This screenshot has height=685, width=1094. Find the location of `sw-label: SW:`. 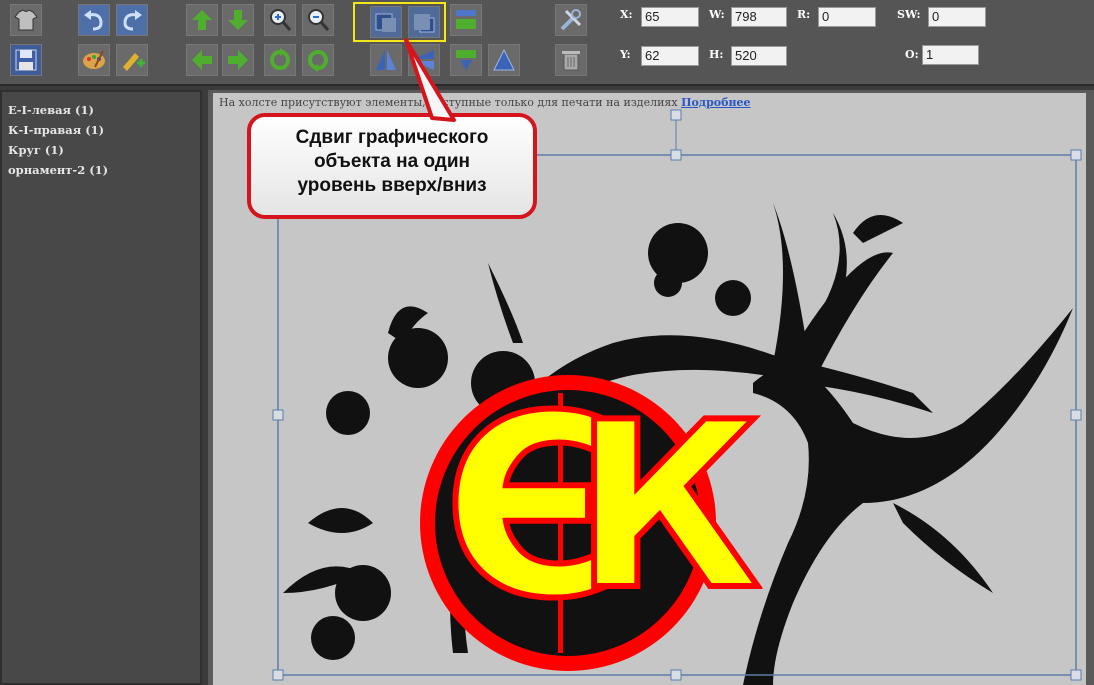

sw-label: SW: is located at coordinates (909, 14).